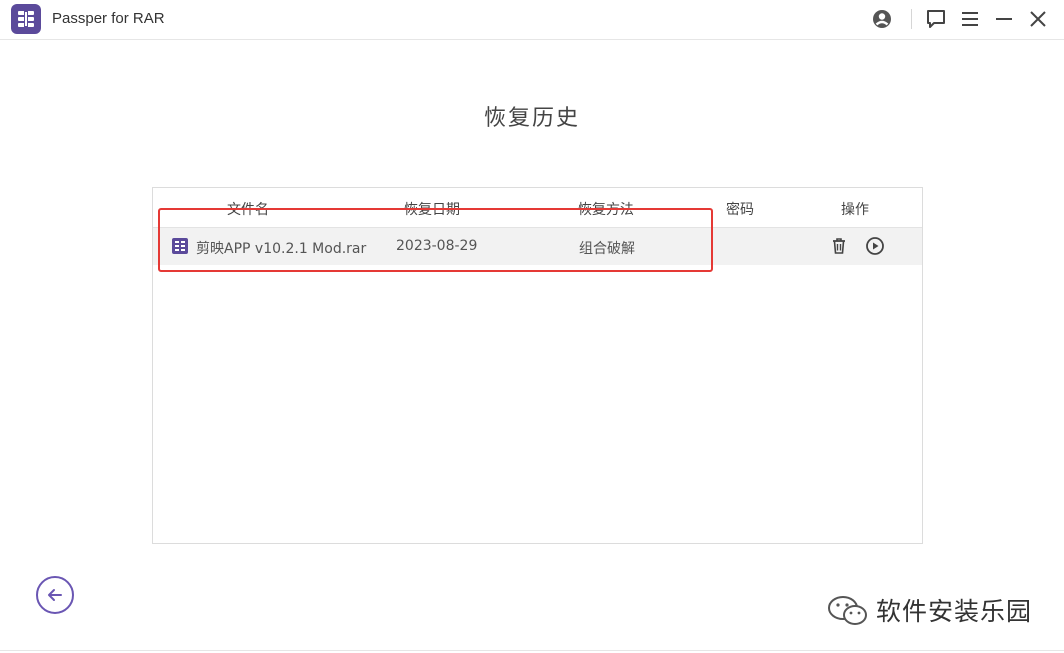 The image size is (1064, 653). What do you see at coordinates (839, 246) in the screenshot?
I see `trash-icon` at bounding box center [839, 246].